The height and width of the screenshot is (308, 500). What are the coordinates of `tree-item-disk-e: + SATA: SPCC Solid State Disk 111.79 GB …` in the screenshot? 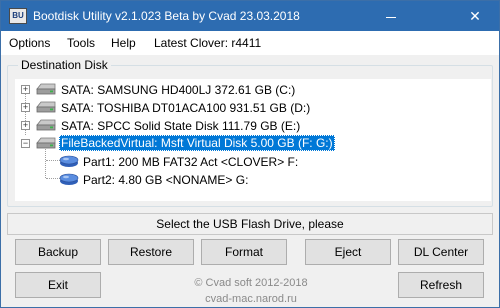 It's located at (250, 126).